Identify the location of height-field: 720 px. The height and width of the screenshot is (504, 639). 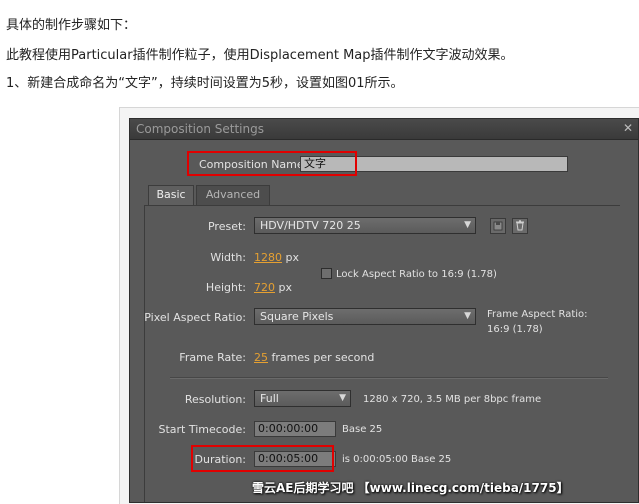
(273, 287).